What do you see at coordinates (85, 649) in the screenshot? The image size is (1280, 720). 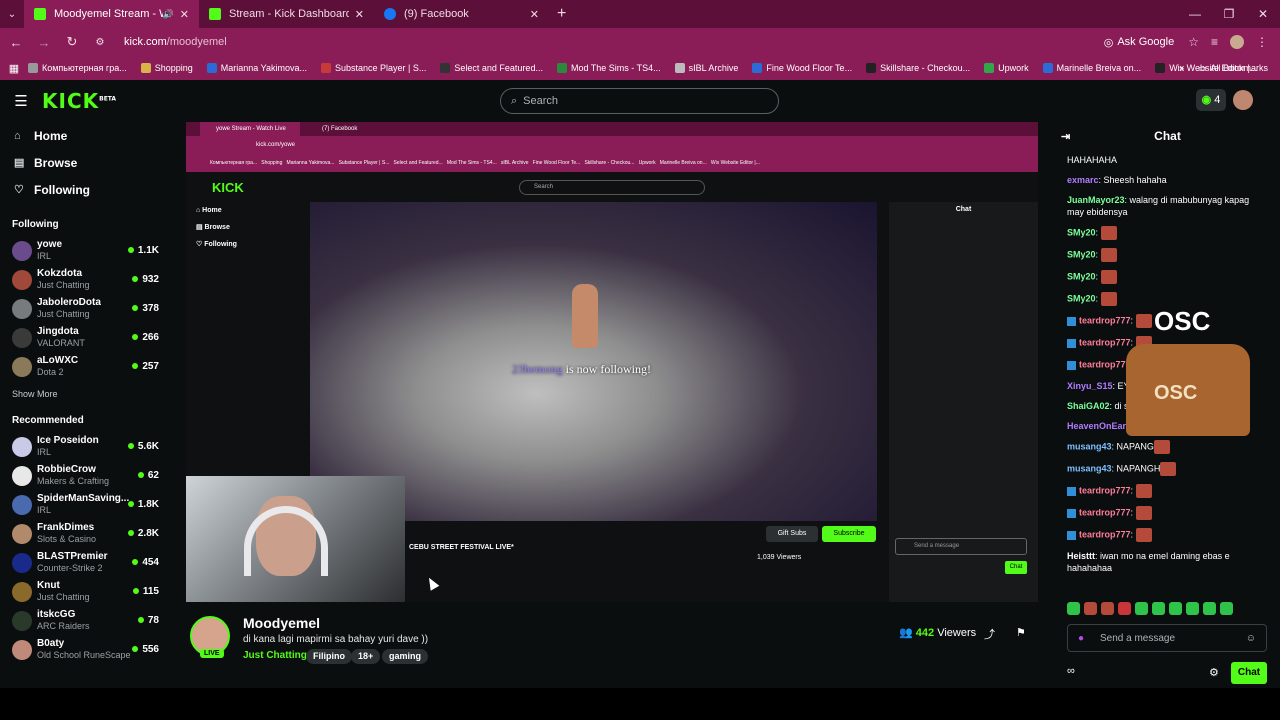 I see `channel-item: B0aty Old School RuneScape 556` at bounding box center [85, 649].